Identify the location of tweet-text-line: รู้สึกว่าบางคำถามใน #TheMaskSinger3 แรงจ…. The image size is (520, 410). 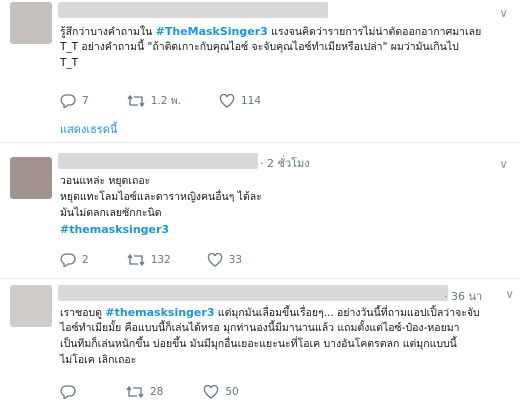
(271, 31).